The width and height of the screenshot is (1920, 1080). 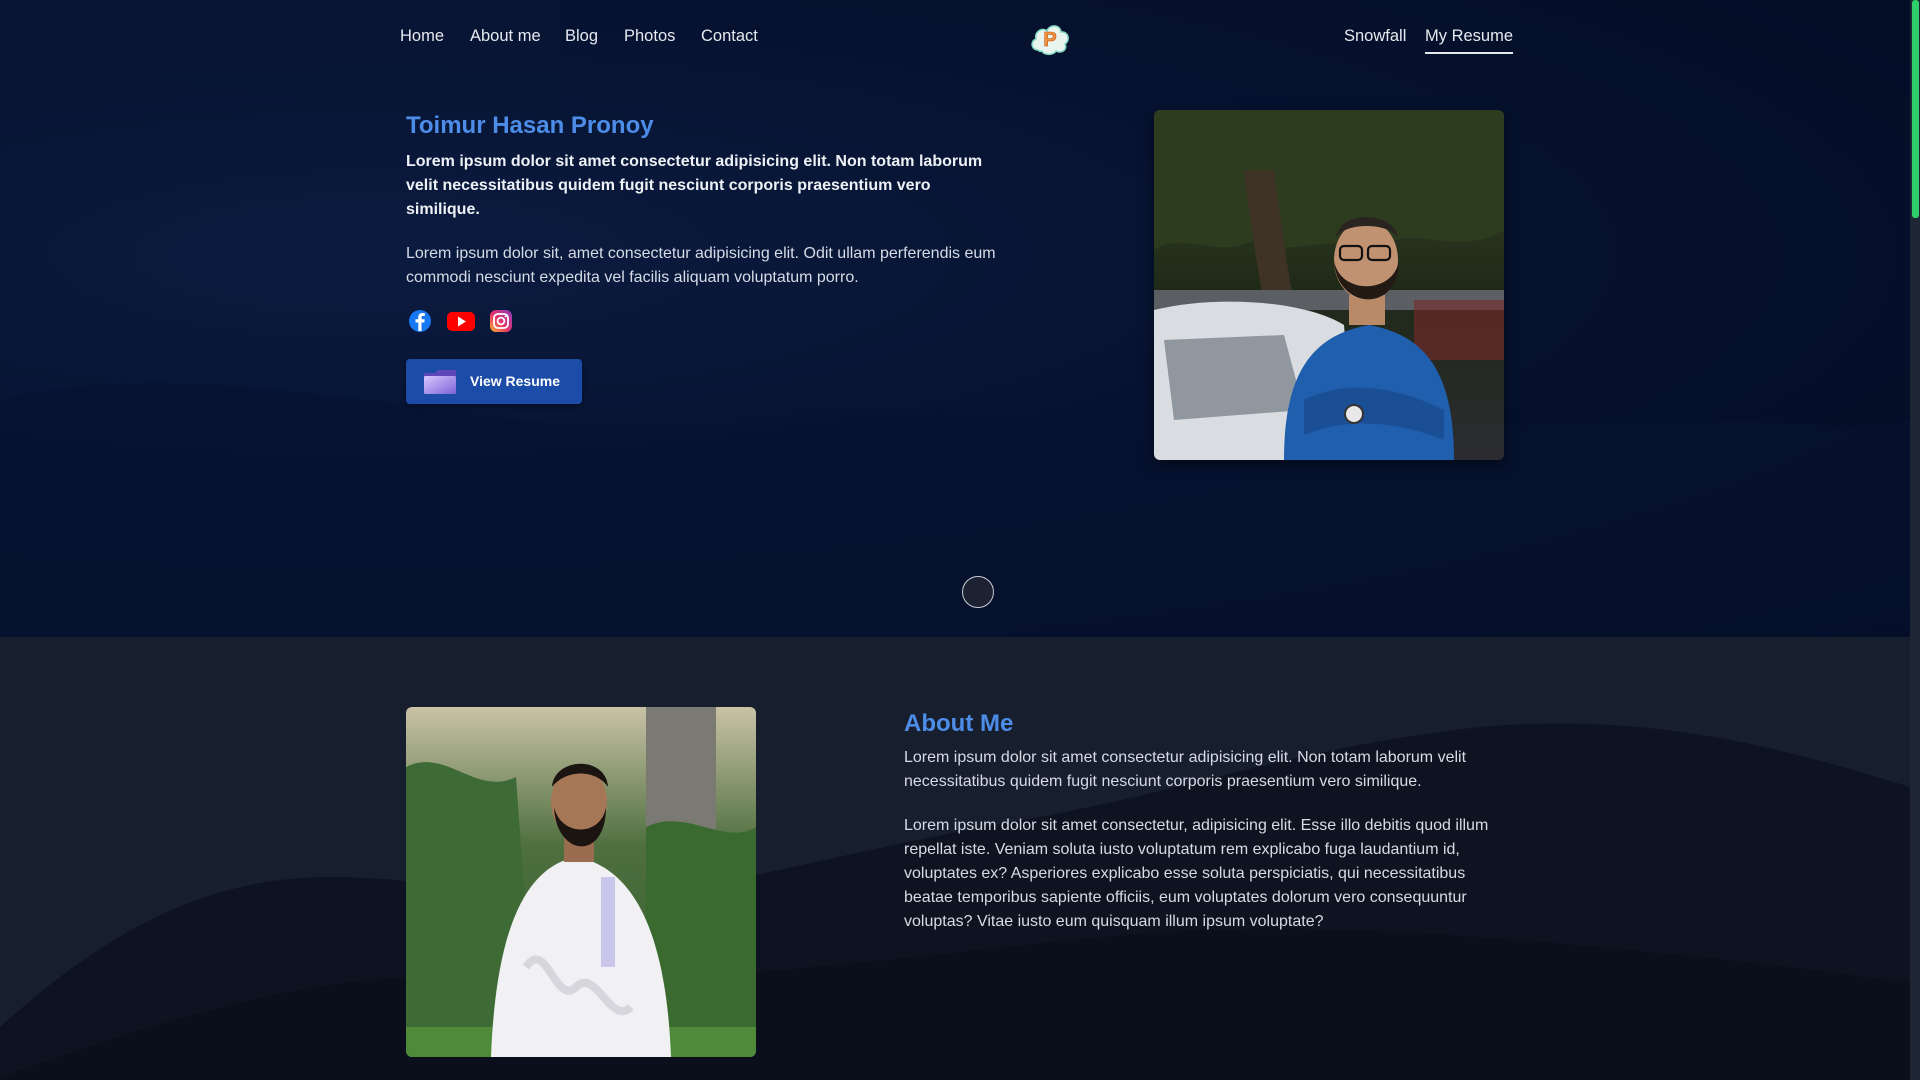 What do you see at coordinates (978, 592) in the screenshot?
I see `scroll-down-indicator` at bounding box center [978, 592].